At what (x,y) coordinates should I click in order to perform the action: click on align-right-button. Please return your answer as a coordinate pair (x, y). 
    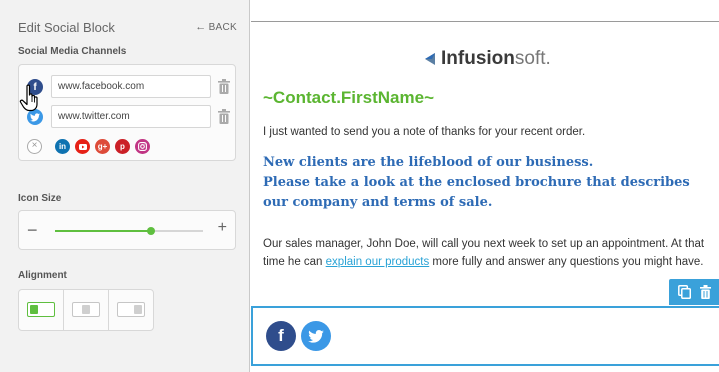
    Looking at the image, I should click on (131, 310).